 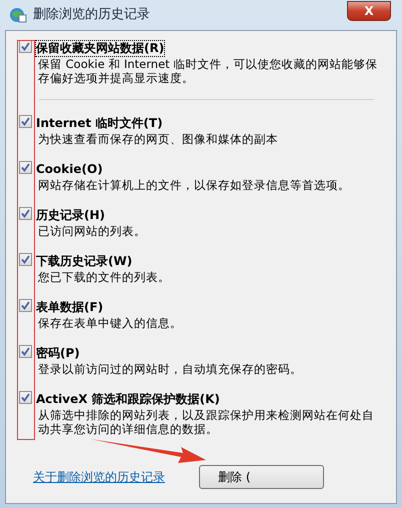 What do you see at coordinates (206, 422) in the screenshot?
I see `option-description: 从筛选中排除的网站列表，以及跟踪保护用来检测网站在何处自动共享您访问的详细信息的数据。` at bounding box center [206, 422].